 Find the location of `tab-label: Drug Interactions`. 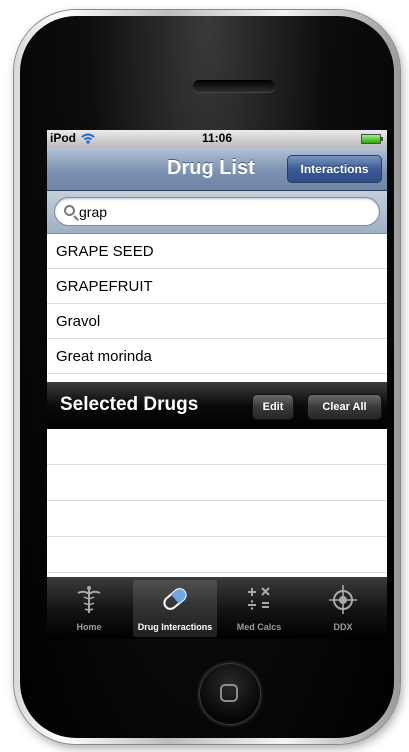

tab-label: Drug Interactions is located at coordinates (175, 627).